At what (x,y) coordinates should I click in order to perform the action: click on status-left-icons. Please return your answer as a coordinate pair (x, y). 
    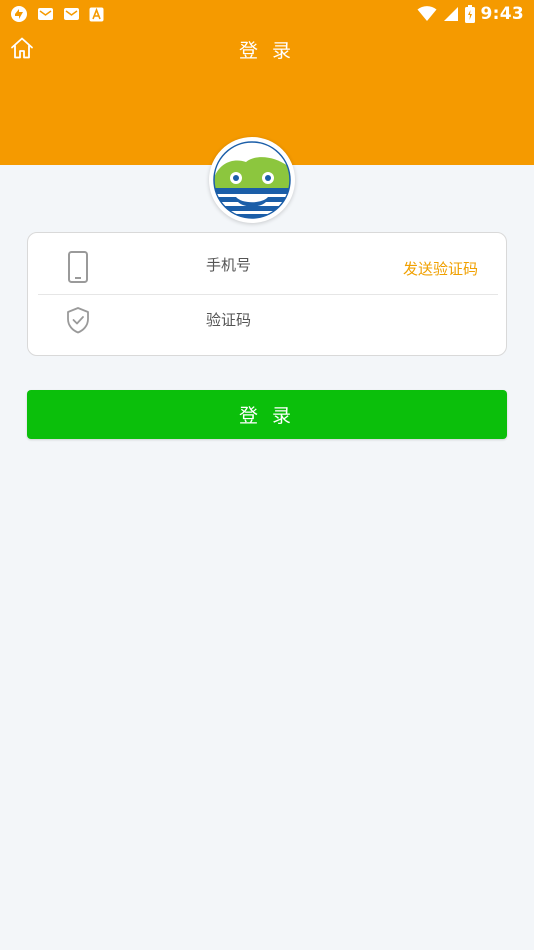
    Looking at the image, I should click on (57, 14).